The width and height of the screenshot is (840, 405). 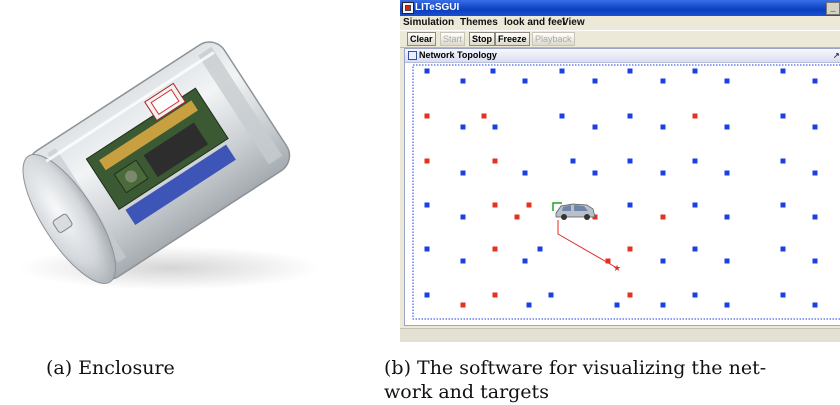 What do you see at coordinates (574, 211) in the screenshot?
I see `car-icon` at bounding box center [574, 211].